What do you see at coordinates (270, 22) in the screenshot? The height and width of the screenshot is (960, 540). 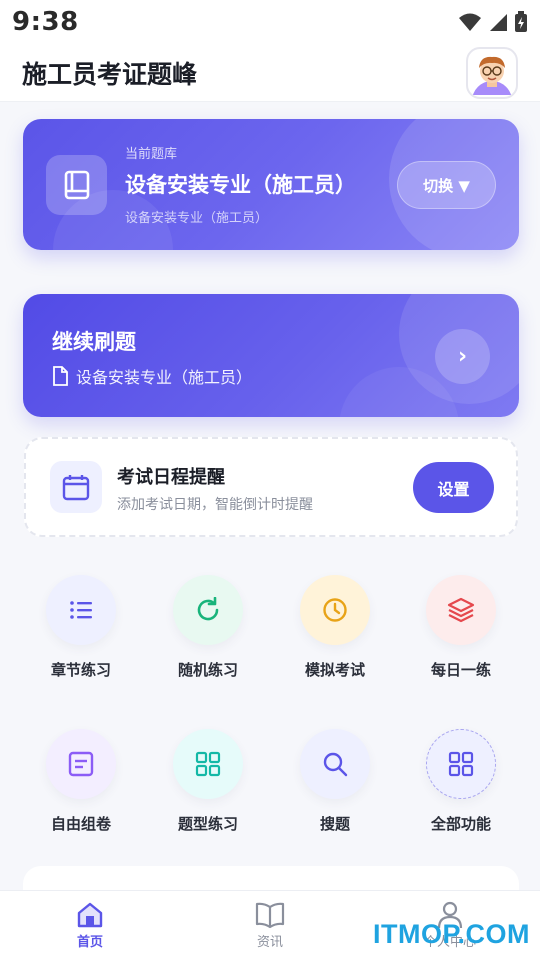 I see `status-bar: 9:38` at bounding box center [270, 22].